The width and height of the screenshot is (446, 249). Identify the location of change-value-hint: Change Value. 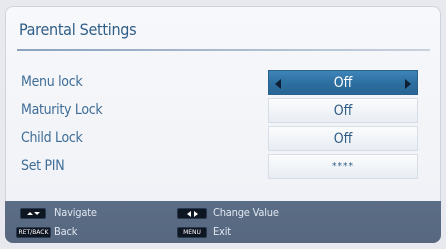
(246, 212).